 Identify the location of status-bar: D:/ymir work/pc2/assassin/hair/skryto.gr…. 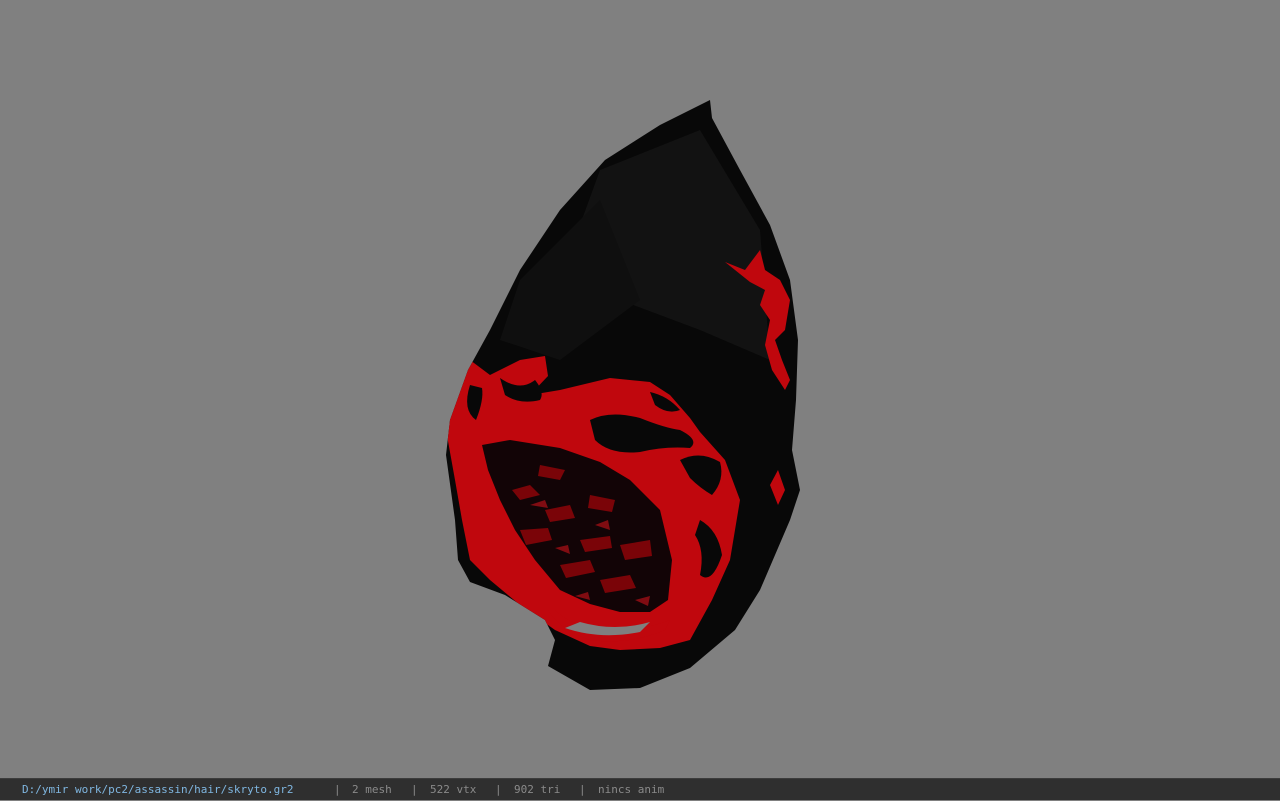
(640, 789).